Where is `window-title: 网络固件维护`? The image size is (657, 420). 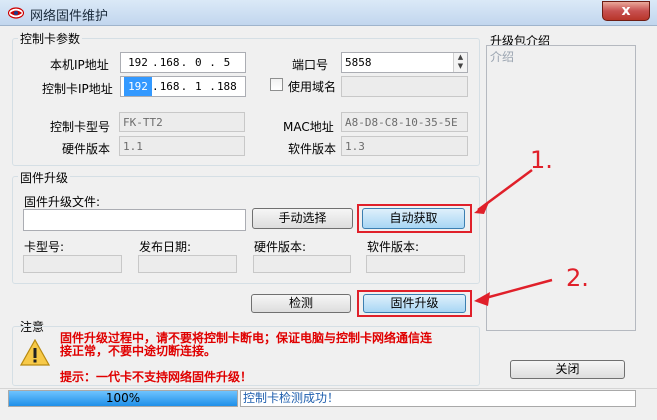 window-title: 网络固件维护 is located at coordinates (69, 16).